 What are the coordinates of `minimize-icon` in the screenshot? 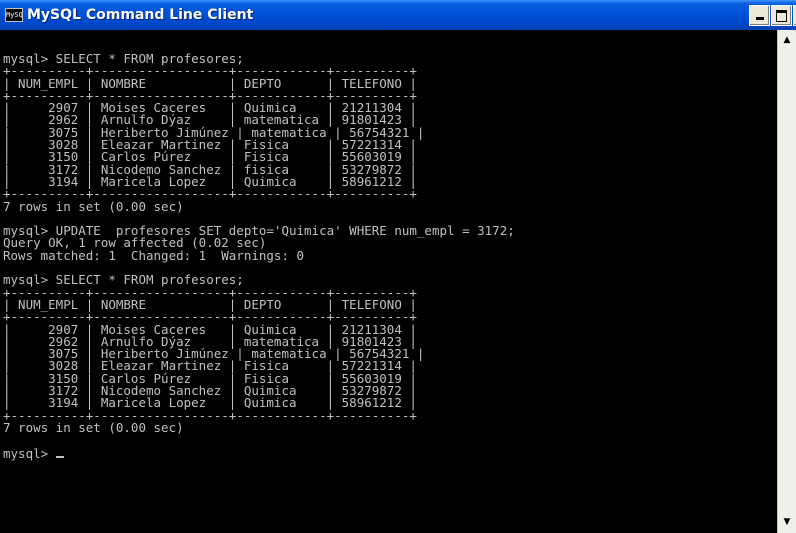 It's located at (759, 18).